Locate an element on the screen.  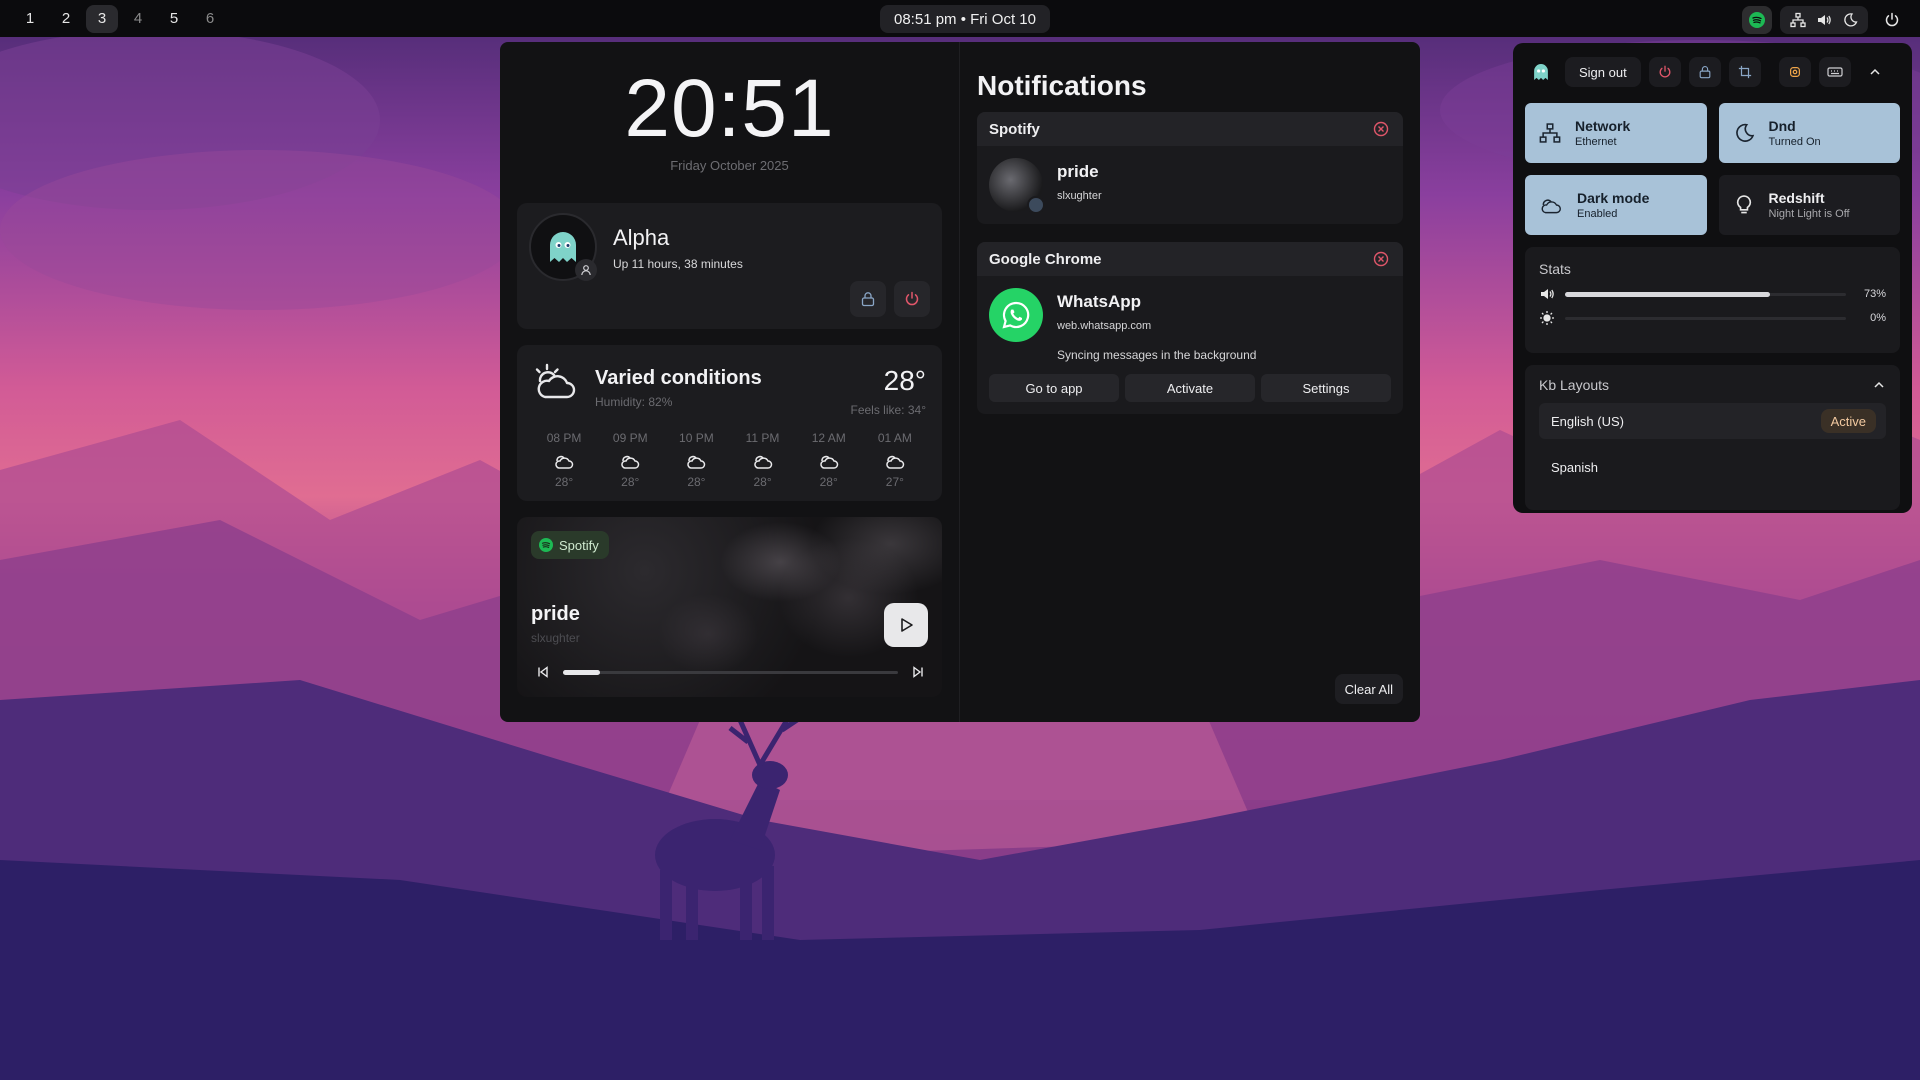
media-artist: slxughter is located at coordinates (555, 638).